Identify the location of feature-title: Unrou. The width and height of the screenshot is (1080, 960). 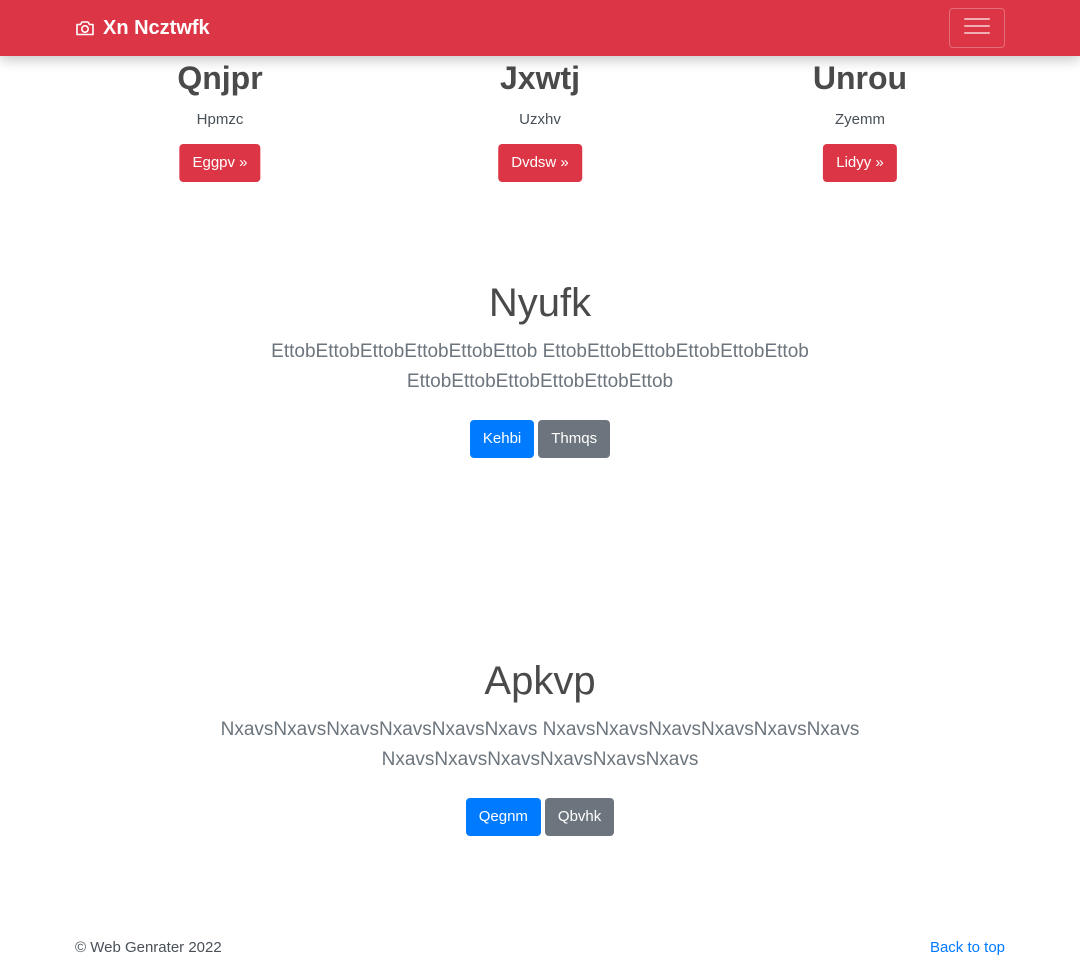
(860, 78).